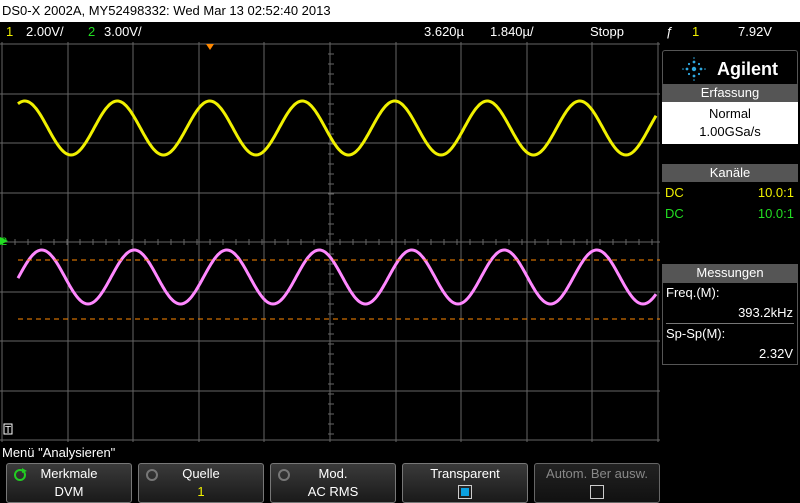 The height and width of the screenshot is (503, 800). What do you see at coordinates (597, 473) in the screenshot?
I see `softkey-label: Autom. Ber ausw.` at bounding box center [597, 473].